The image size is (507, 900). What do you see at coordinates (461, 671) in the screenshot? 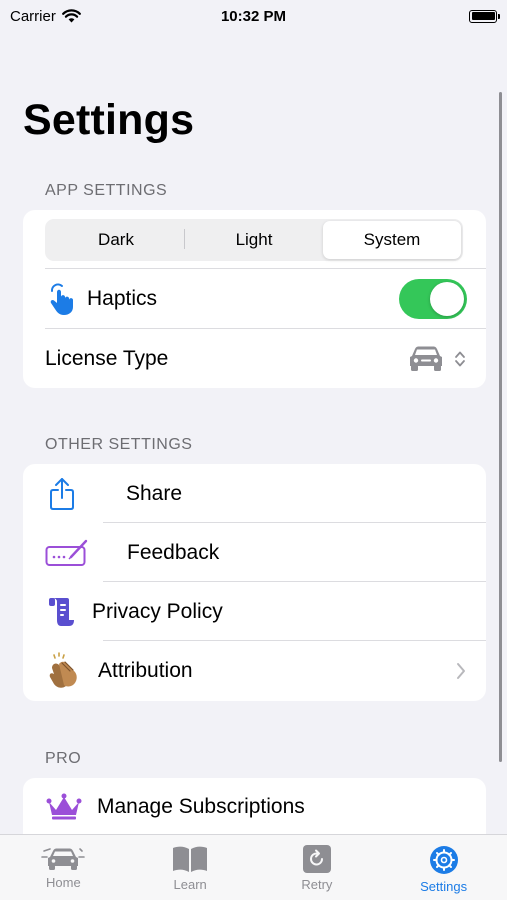
I see `chevron-right-icon` at bounding box center [461, 671].